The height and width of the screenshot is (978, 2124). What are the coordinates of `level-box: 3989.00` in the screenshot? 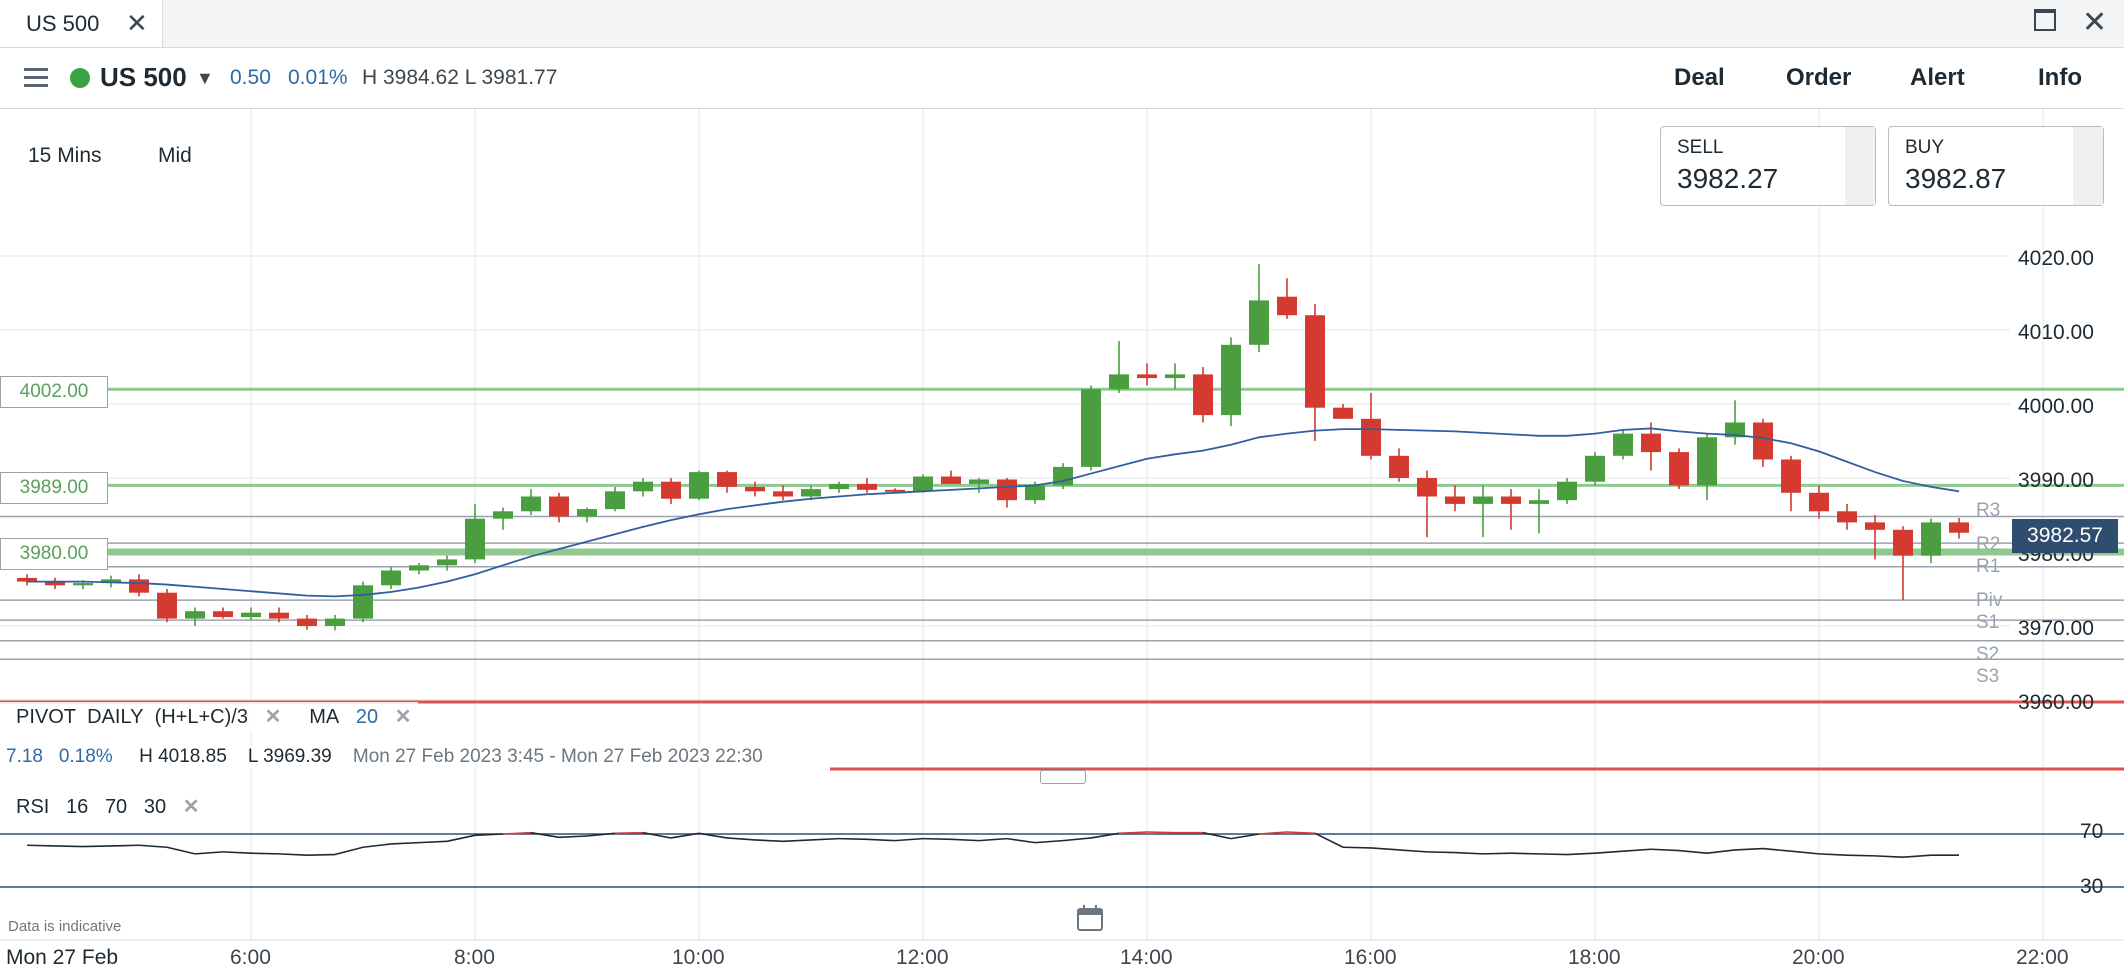 It's located at (54, 488).